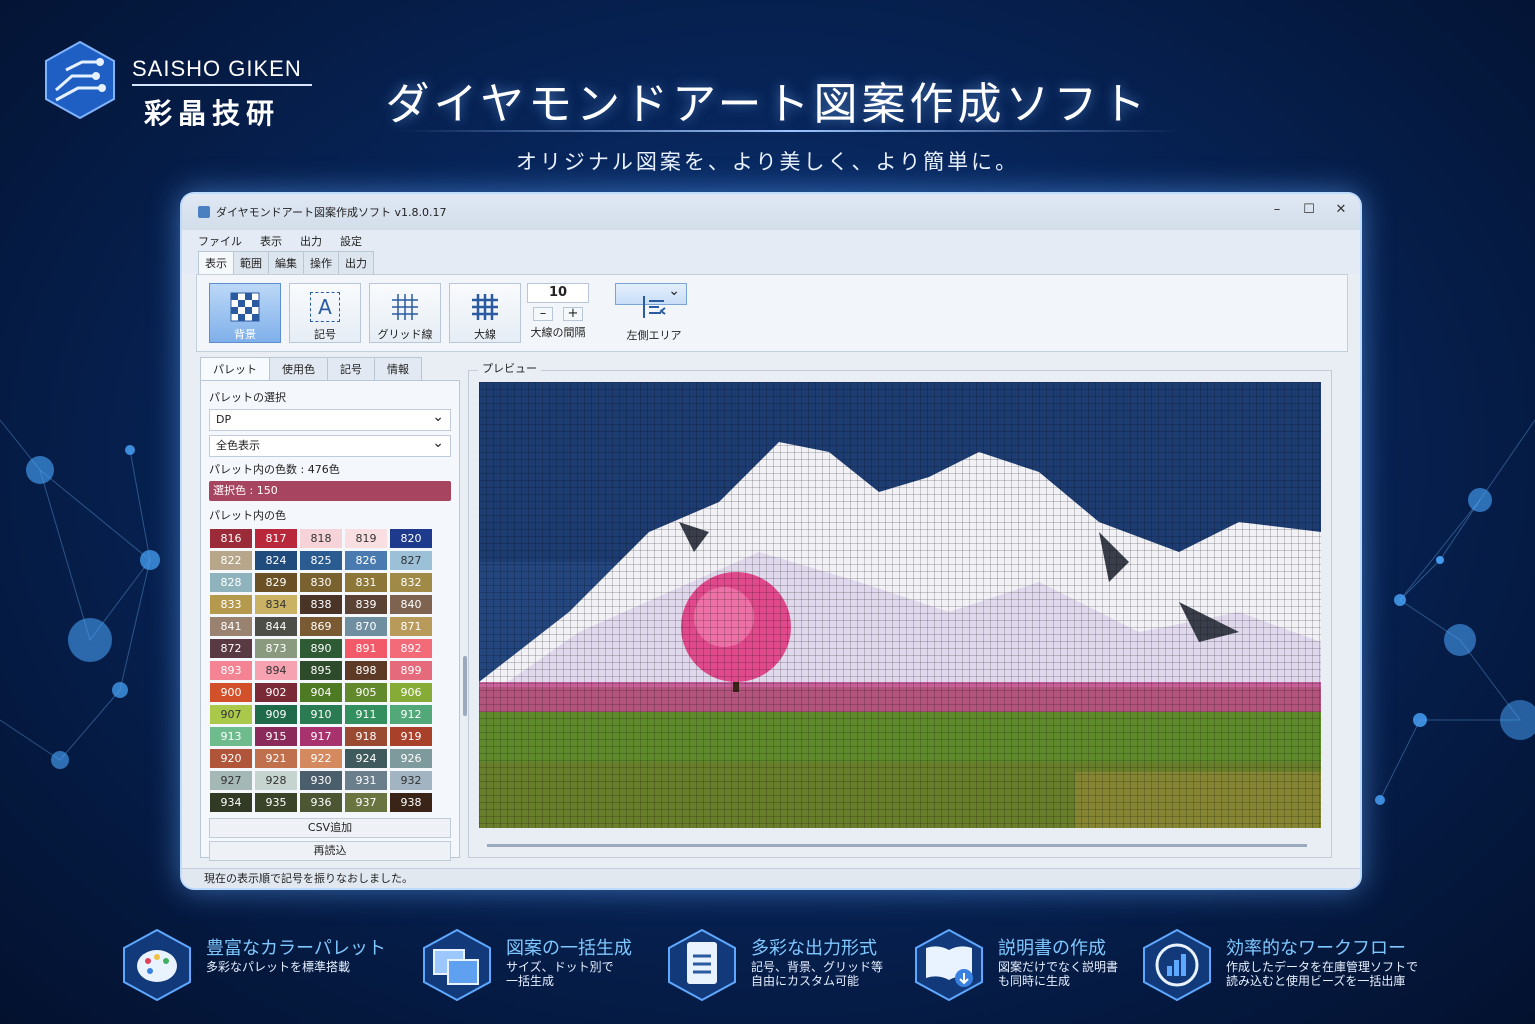 This screenshot has height=1024, width=1535. What do you see at coordinates (366, 538) in the screenshot?
I see `color-swatch: 819` at bounding box center [366, 538].